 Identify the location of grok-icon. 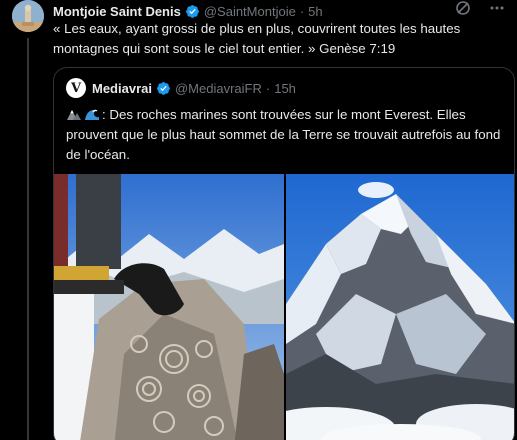
(463, 10).